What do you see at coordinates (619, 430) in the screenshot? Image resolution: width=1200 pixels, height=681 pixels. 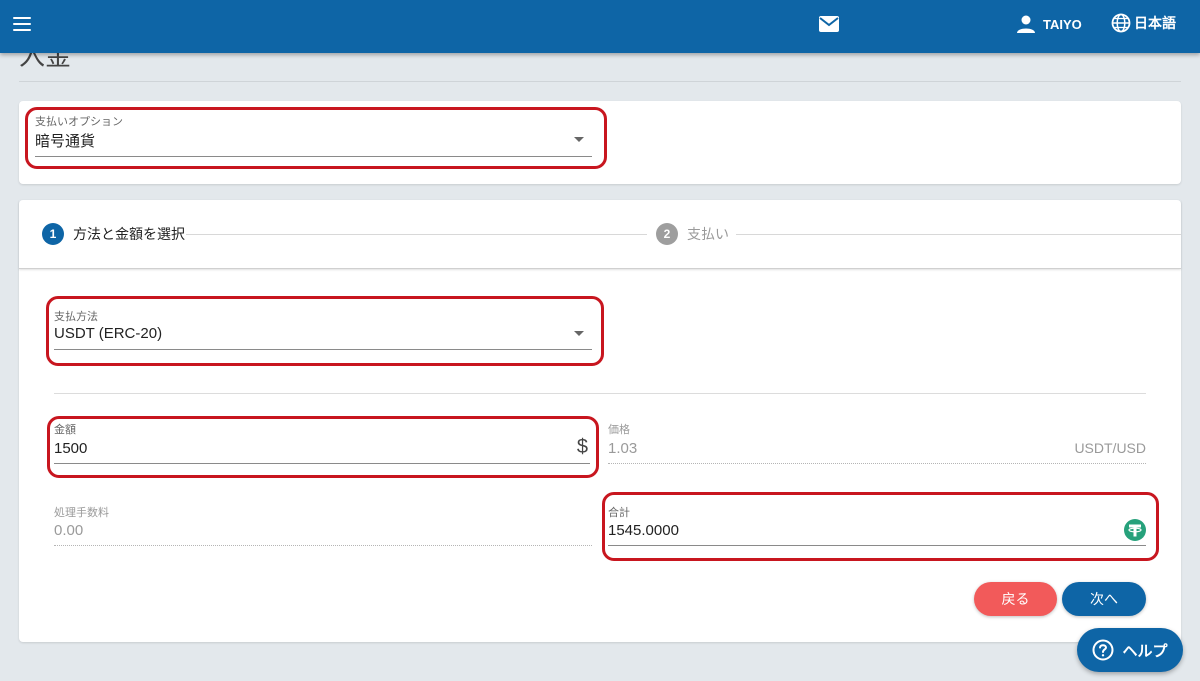 I see `rate-label: 価格` at bounding box center [619, 430].